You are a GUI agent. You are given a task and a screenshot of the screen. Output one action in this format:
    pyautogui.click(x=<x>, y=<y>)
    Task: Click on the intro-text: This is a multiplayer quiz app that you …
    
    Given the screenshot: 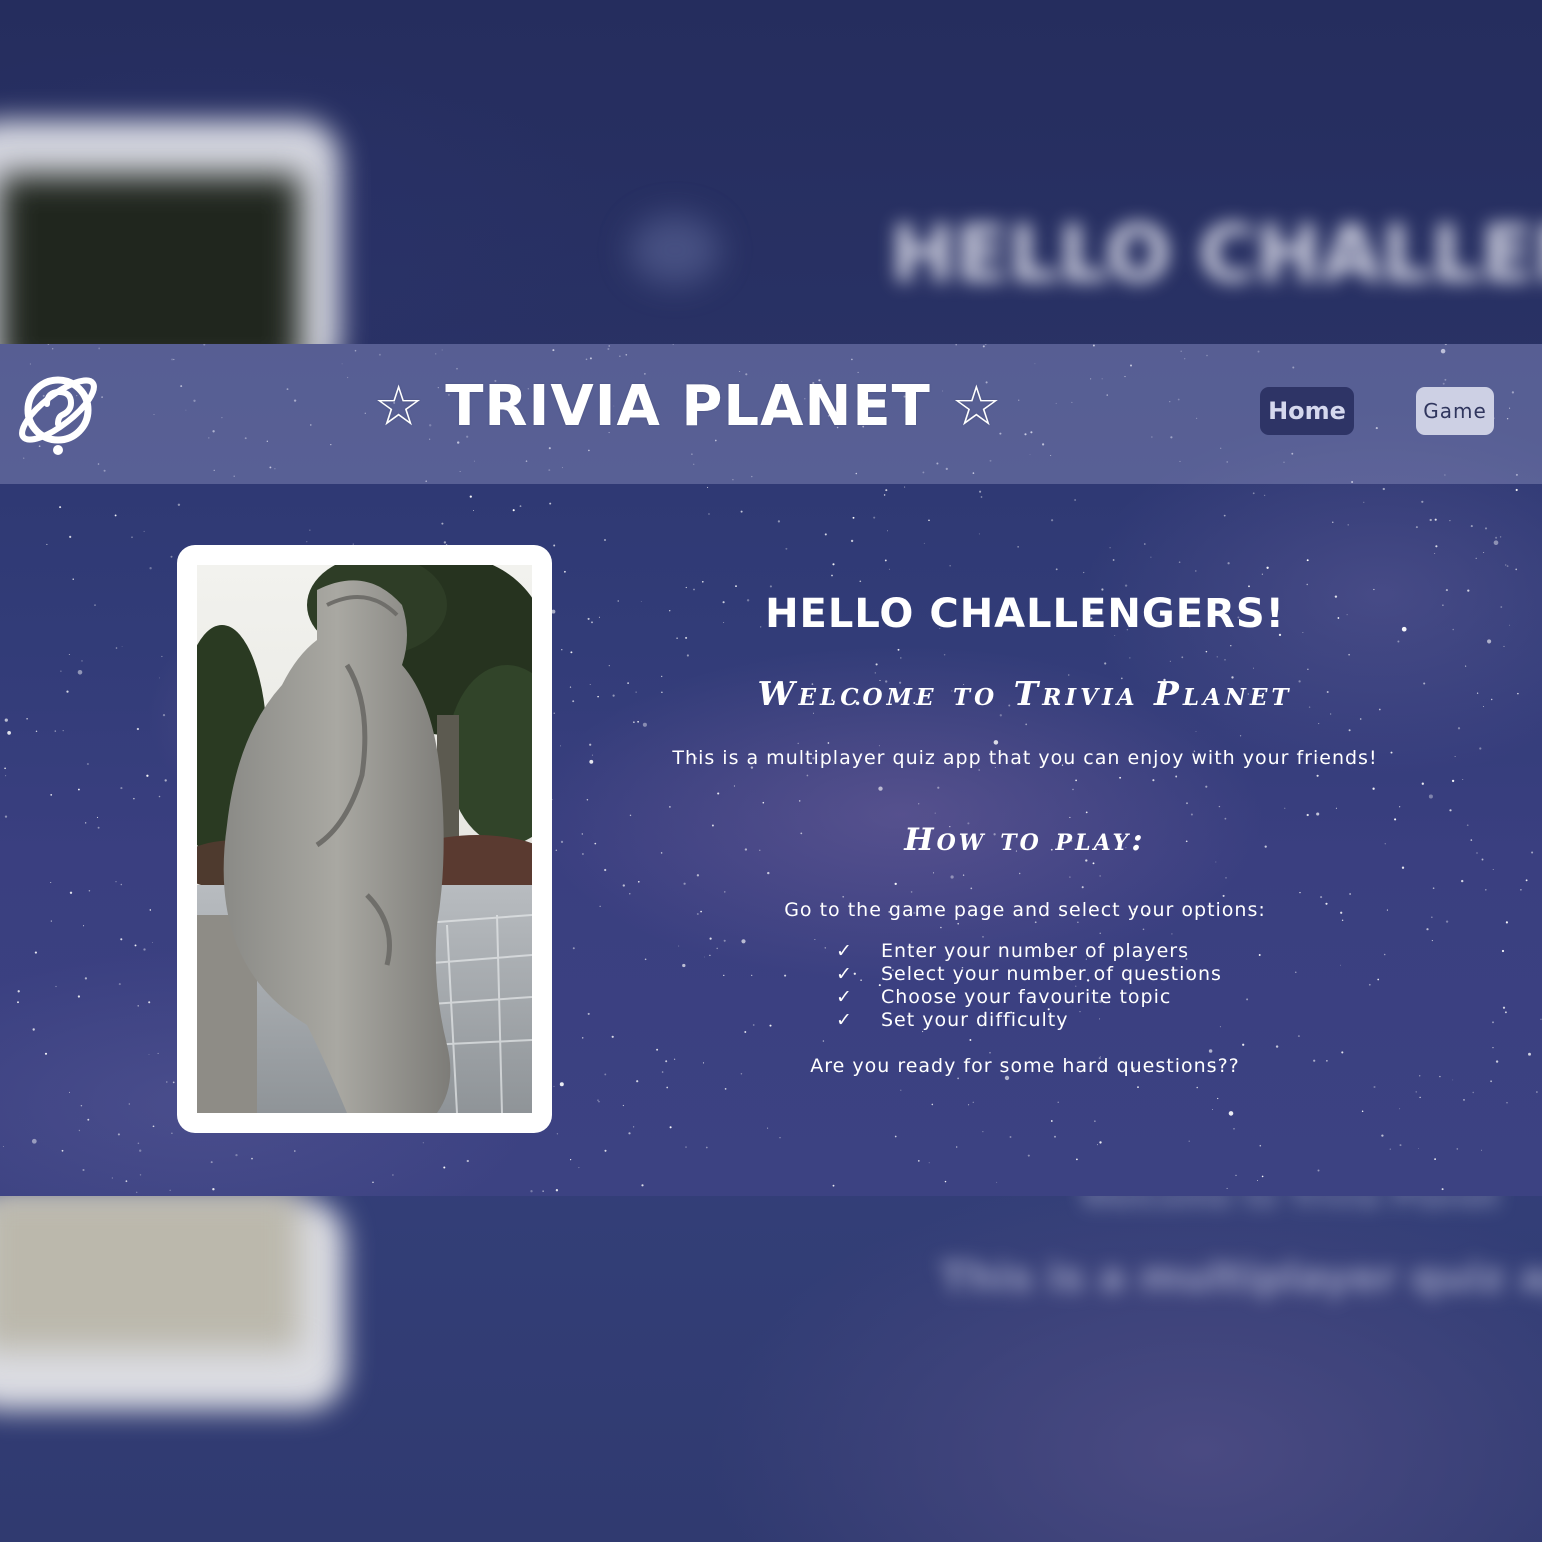 What is the action you would take?
    pyautogui.click(x=1025, y=758)
    